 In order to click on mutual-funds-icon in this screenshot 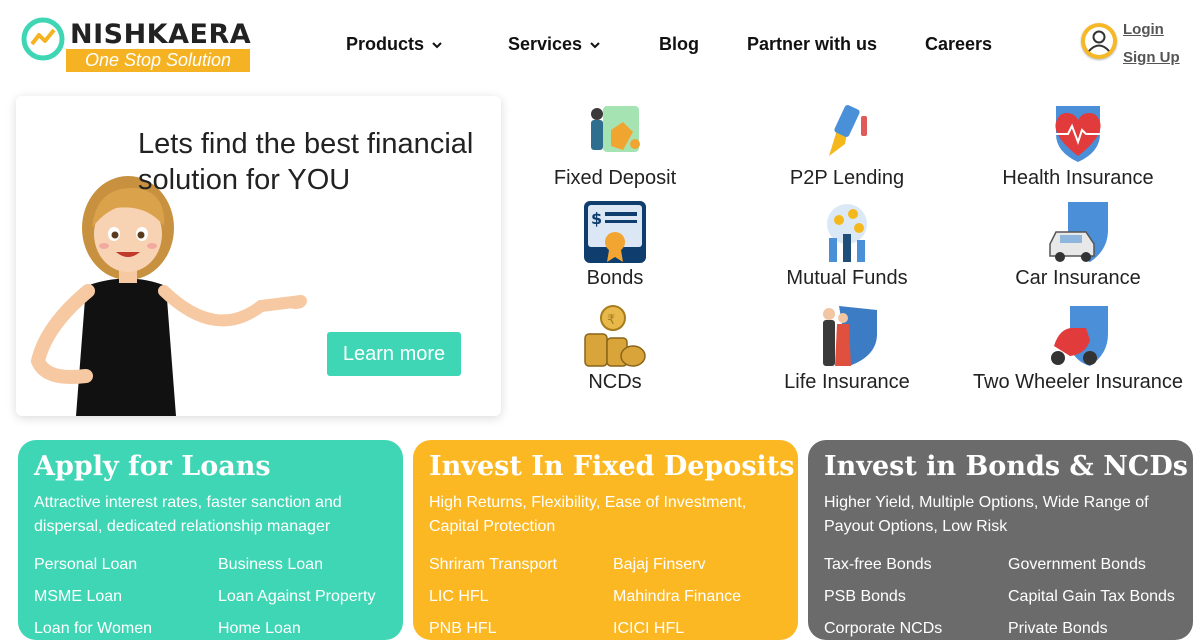, I will do `click(847, 233)`.